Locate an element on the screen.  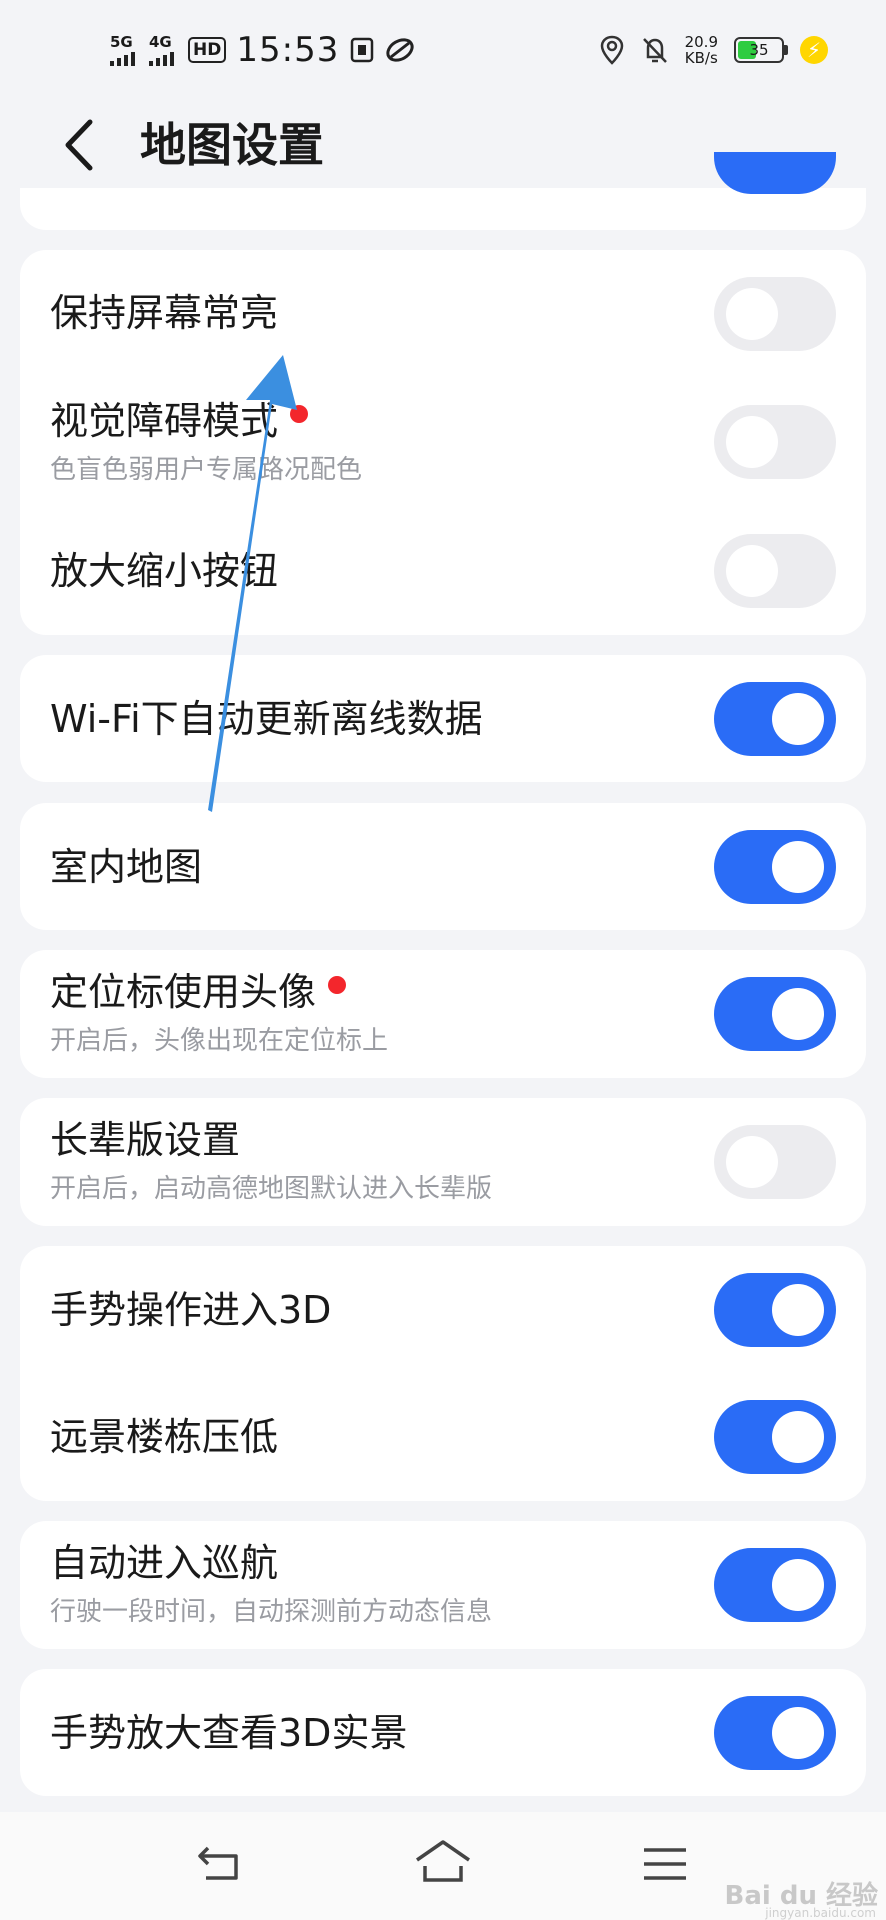
setting-label: 手势放大查看3D实景 is located at coordinates (229, 1733).